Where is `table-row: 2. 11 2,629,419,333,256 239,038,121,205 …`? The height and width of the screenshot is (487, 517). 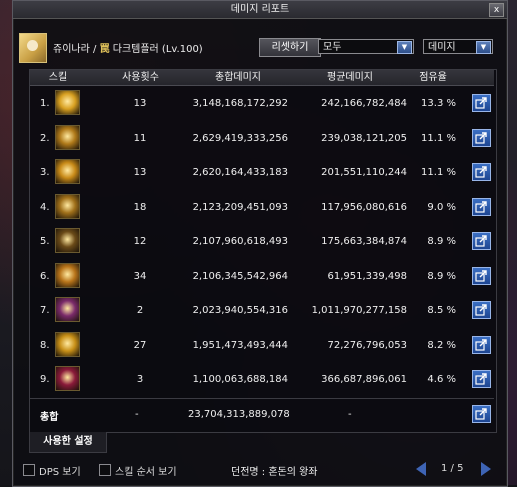
table-row: 2. 11 2,629,419,333,256 239,038,121,205 … is located at coordinates (262, 138).